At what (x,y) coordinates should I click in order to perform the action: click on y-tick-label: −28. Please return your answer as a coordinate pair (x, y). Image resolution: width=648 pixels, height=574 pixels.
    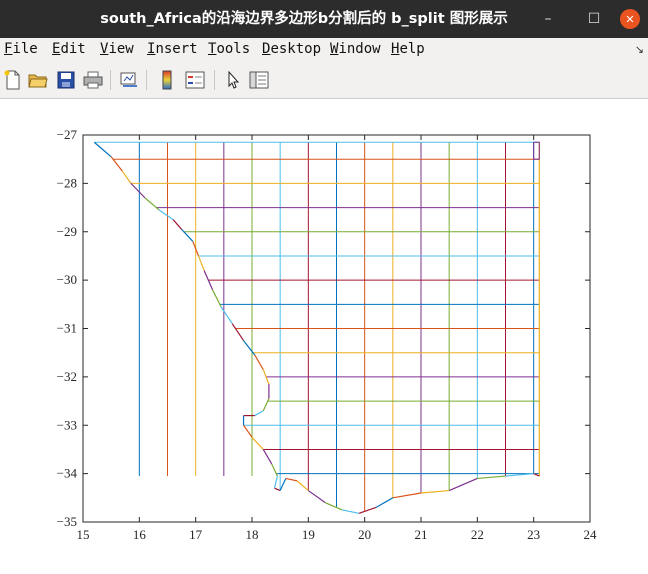
    Looking at the image, I should click on (67, 182).